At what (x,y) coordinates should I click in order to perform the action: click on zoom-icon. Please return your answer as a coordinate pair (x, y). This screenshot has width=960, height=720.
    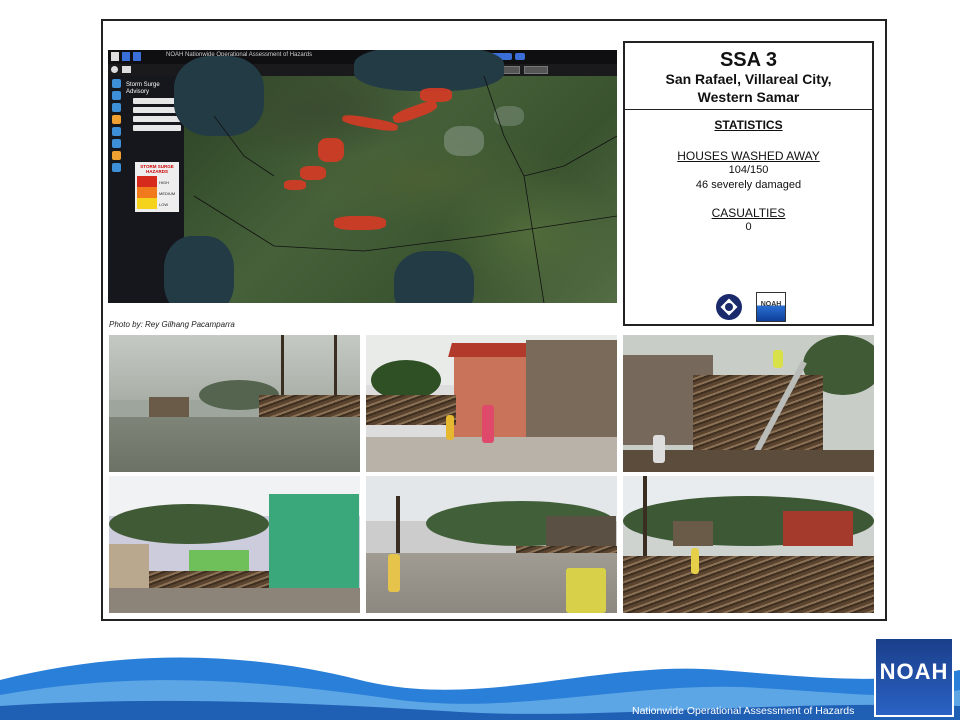
    Looking at the image, I should click on (114, 69).